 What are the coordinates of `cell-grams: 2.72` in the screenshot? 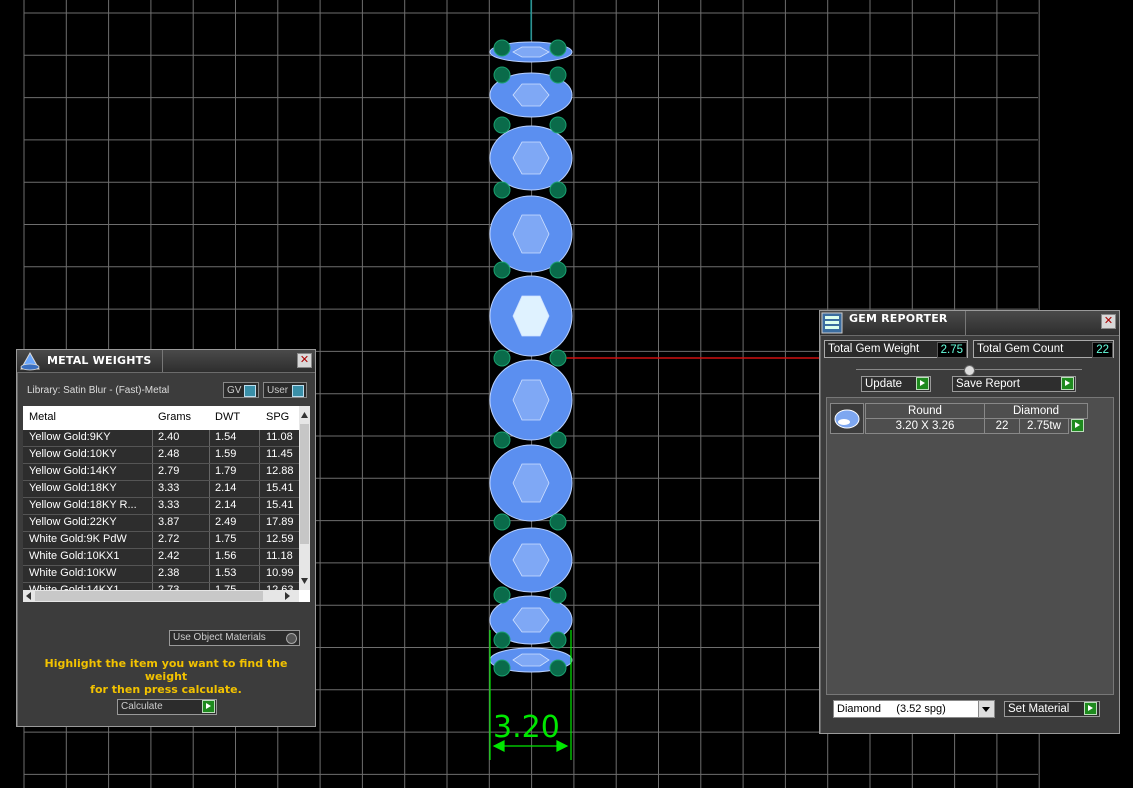 It's located at (169, 539).